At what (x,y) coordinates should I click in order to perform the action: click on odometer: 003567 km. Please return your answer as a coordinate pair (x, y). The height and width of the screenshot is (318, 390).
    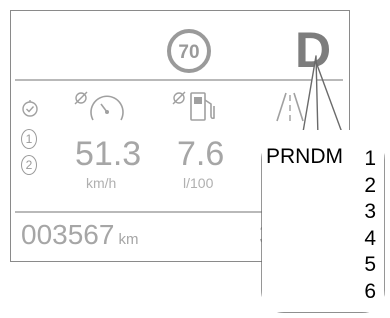
    Looking at the image, I should click on (79, 235).